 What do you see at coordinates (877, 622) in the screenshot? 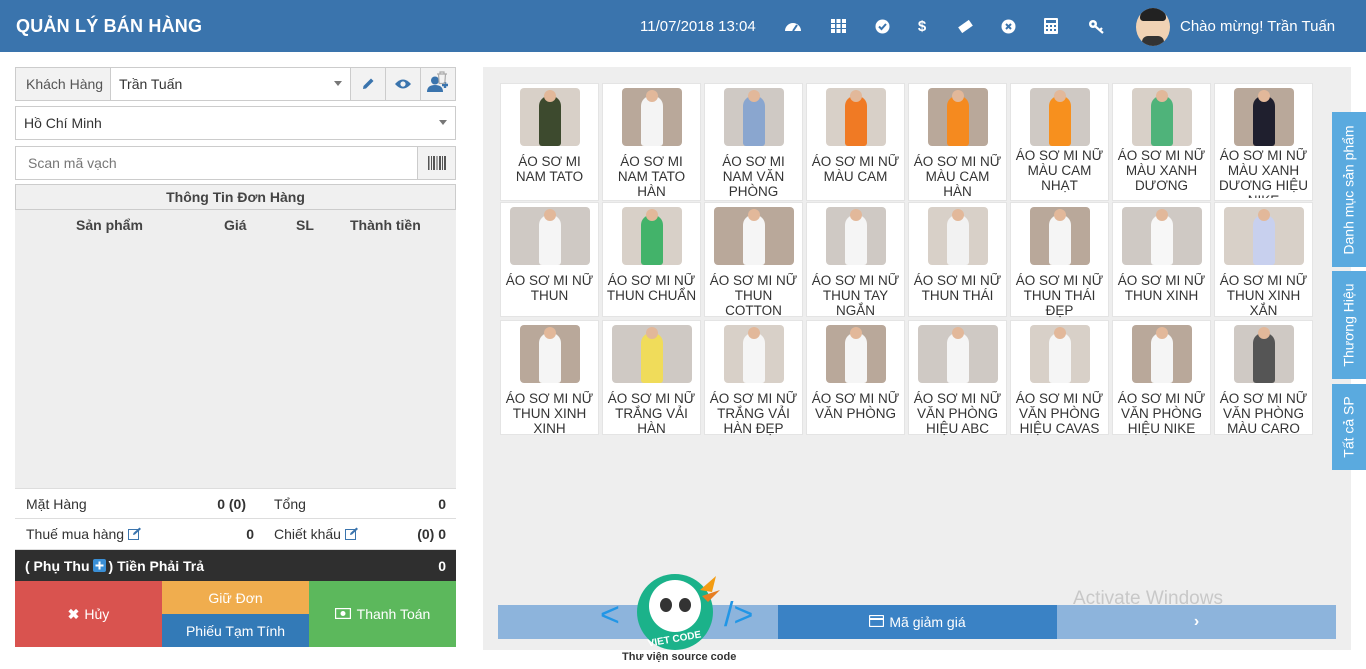
I see `credit-card-icon` at bounding box center [877, 622].